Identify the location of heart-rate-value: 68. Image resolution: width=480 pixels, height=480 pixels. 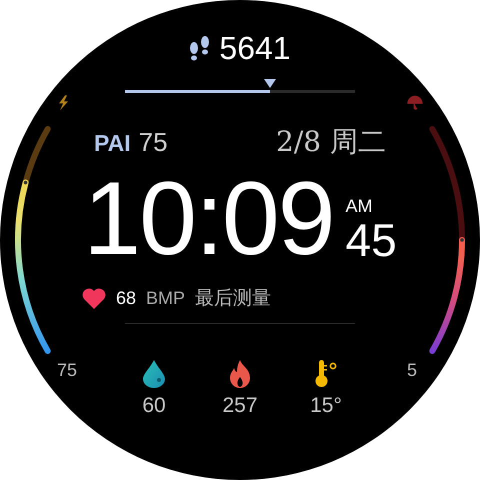
(126, 298).